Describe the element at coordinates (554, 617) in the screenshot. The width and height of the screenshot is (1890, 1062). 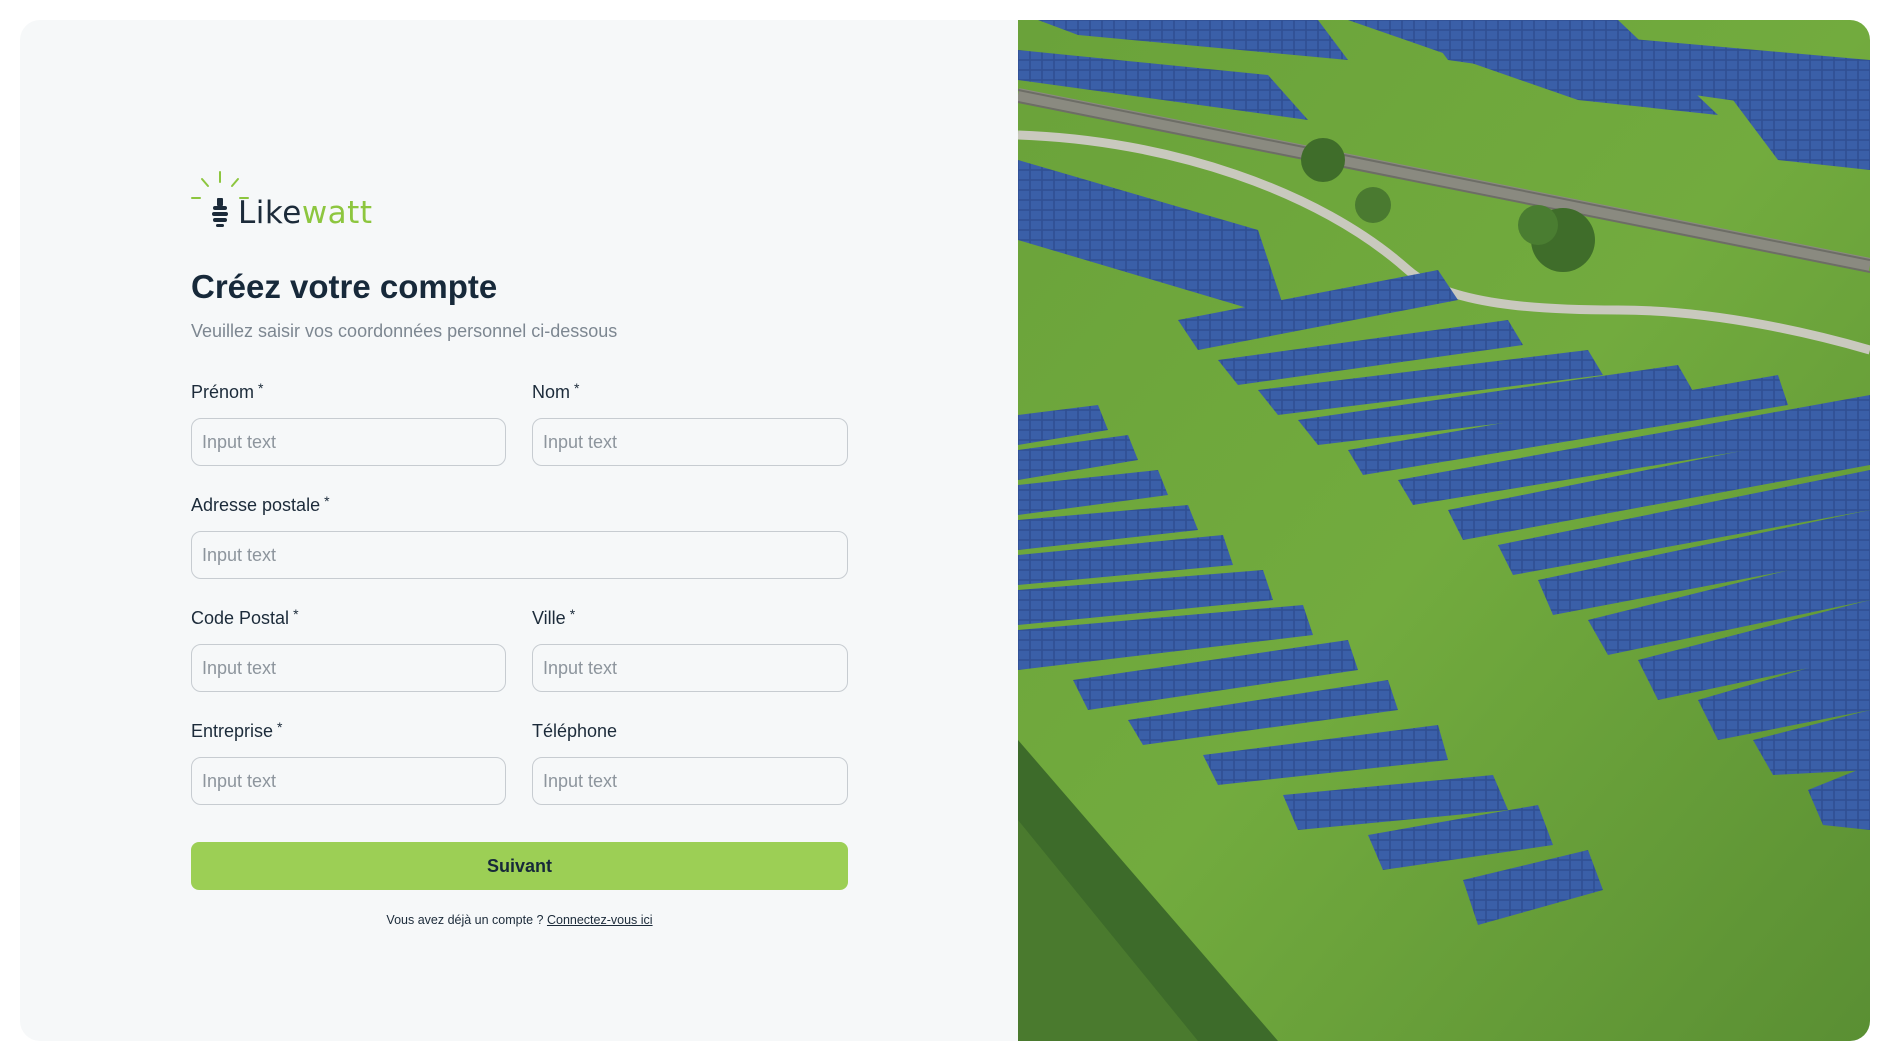
I see `ville-label: Ville *` at that location.